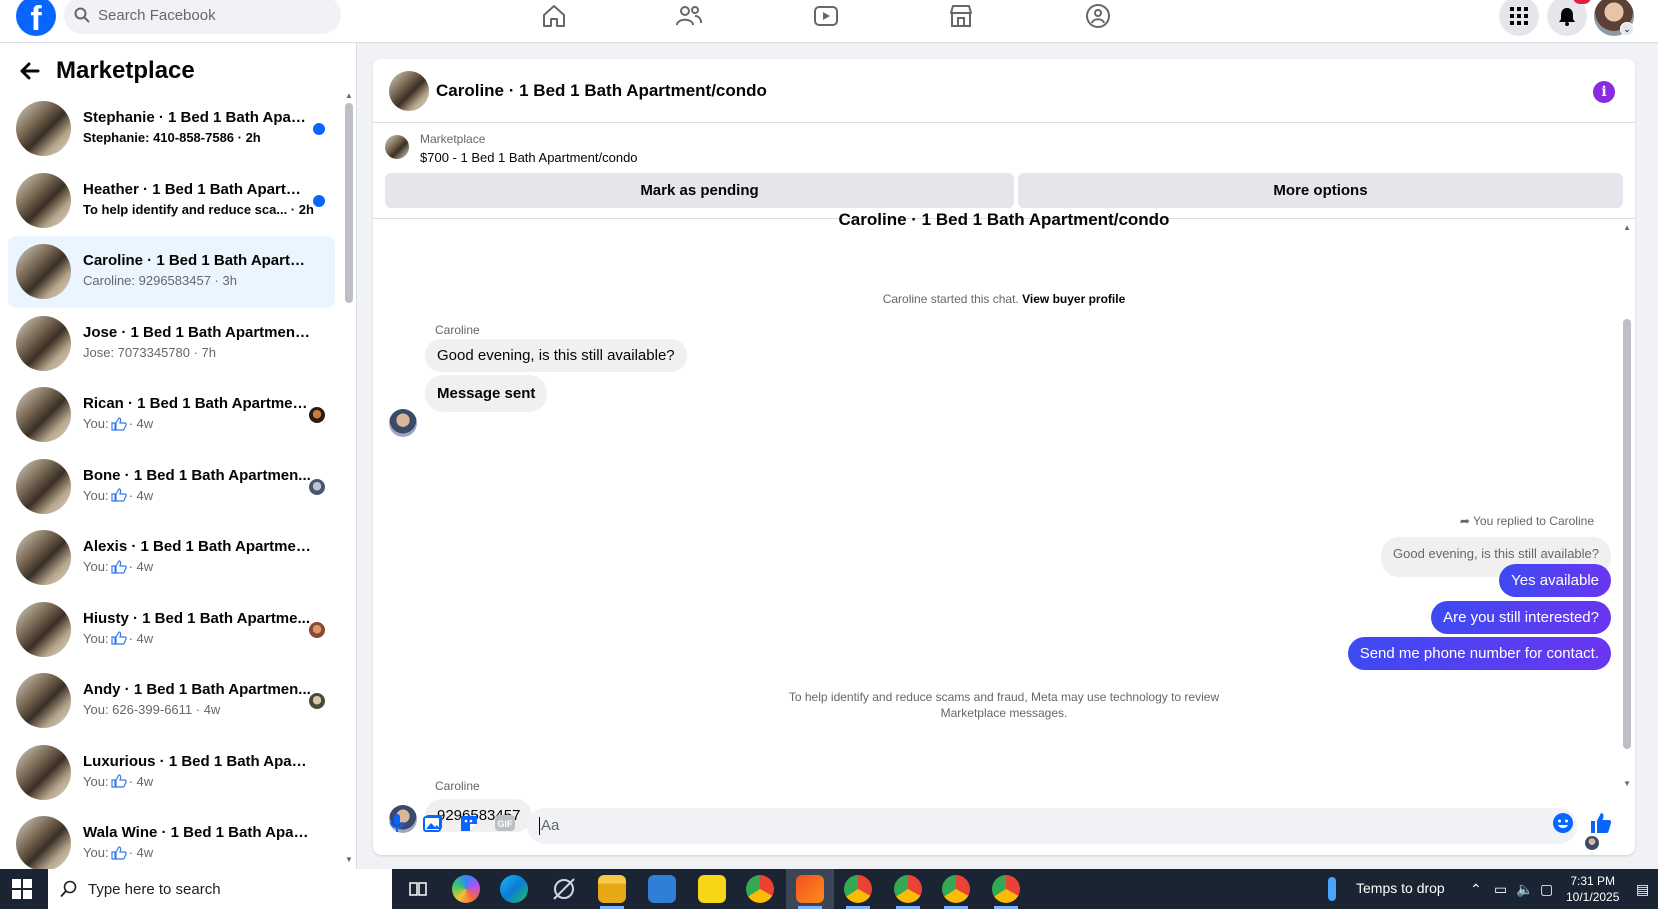  I want to click on message-input: Aa, so click(1052, 826).